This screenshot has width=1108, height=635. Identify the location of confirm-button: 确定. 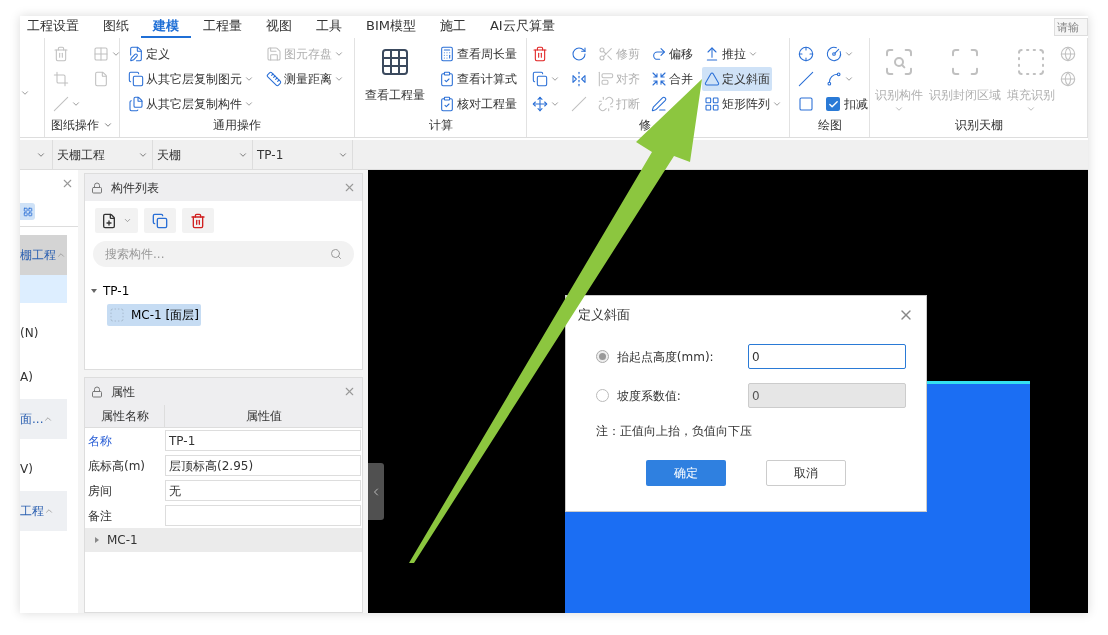
(686, 473).